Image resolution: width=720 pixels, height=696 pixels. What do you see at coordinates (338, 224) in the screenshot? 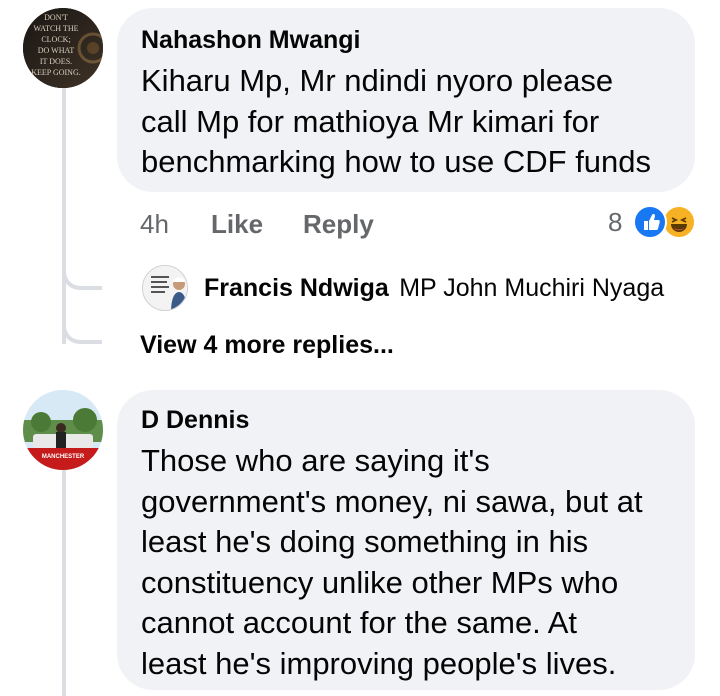
I see `reply-button: Reply` at bounding box center [338, 224].